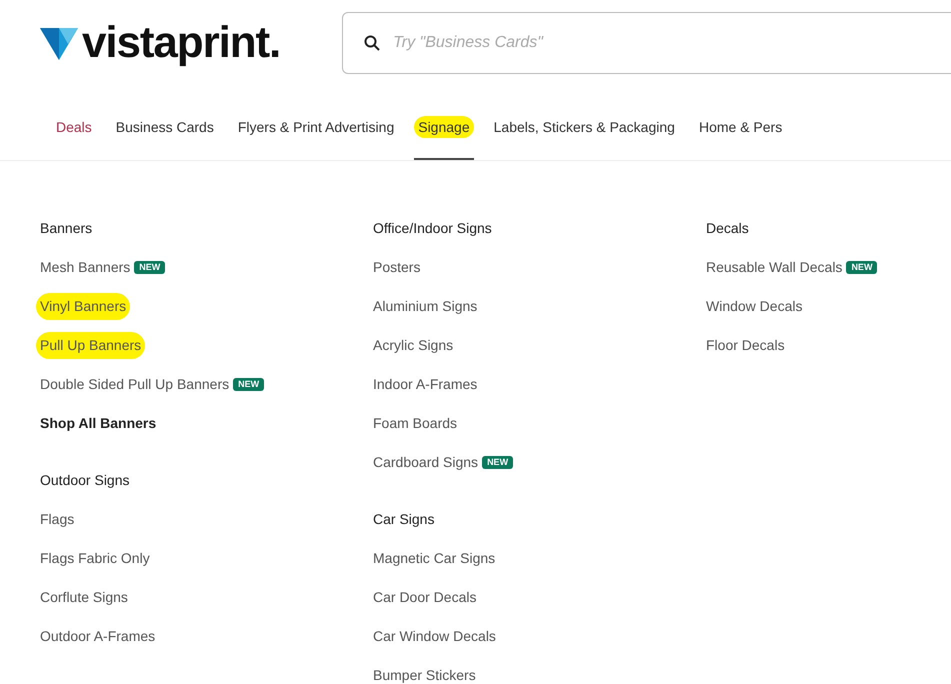 The image size is (951, 684). What do you see at coordinates (646, 43) in the screenshot?
I see `search-field: Try "Business Cards"` at bounding box center [646, 43].